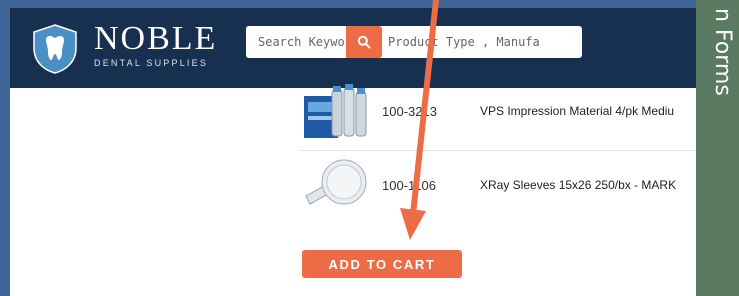 The width and height of the screenshot is (739, 296). What do you see at coordinates (588, 111) in the screenshot?
I see `product-description: VPS Impression Material 4/pk Mediu` at bounding box center [588, 111].